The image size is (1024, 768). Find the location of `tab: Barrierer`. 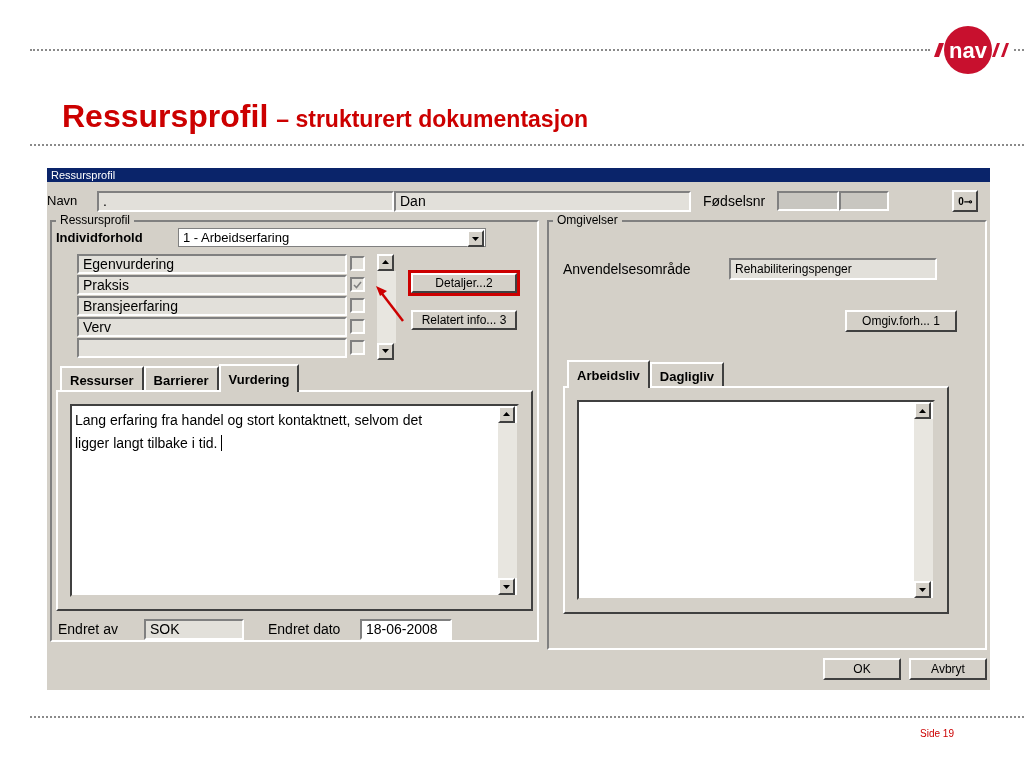

tab: Barrierer is located at coordinates (181, 377).